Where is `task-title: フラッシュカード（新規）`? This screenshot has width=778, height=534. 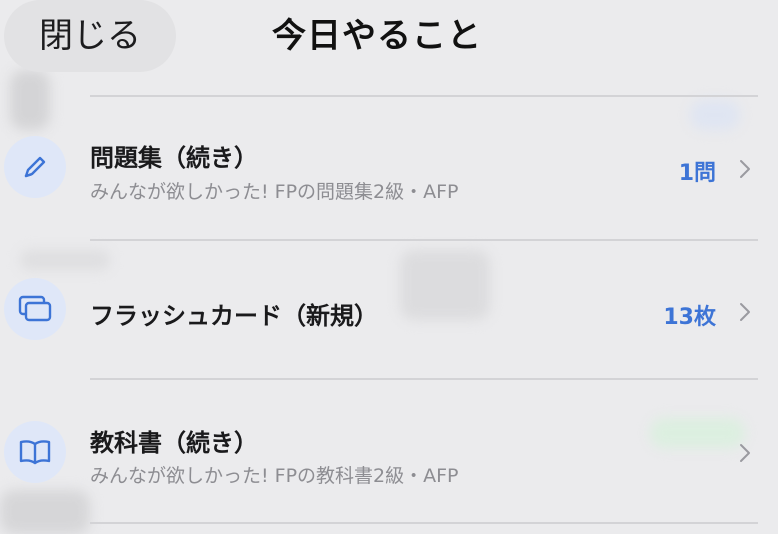 task-title: フラッシュカード（新規） is located at coordinates (234, 316).